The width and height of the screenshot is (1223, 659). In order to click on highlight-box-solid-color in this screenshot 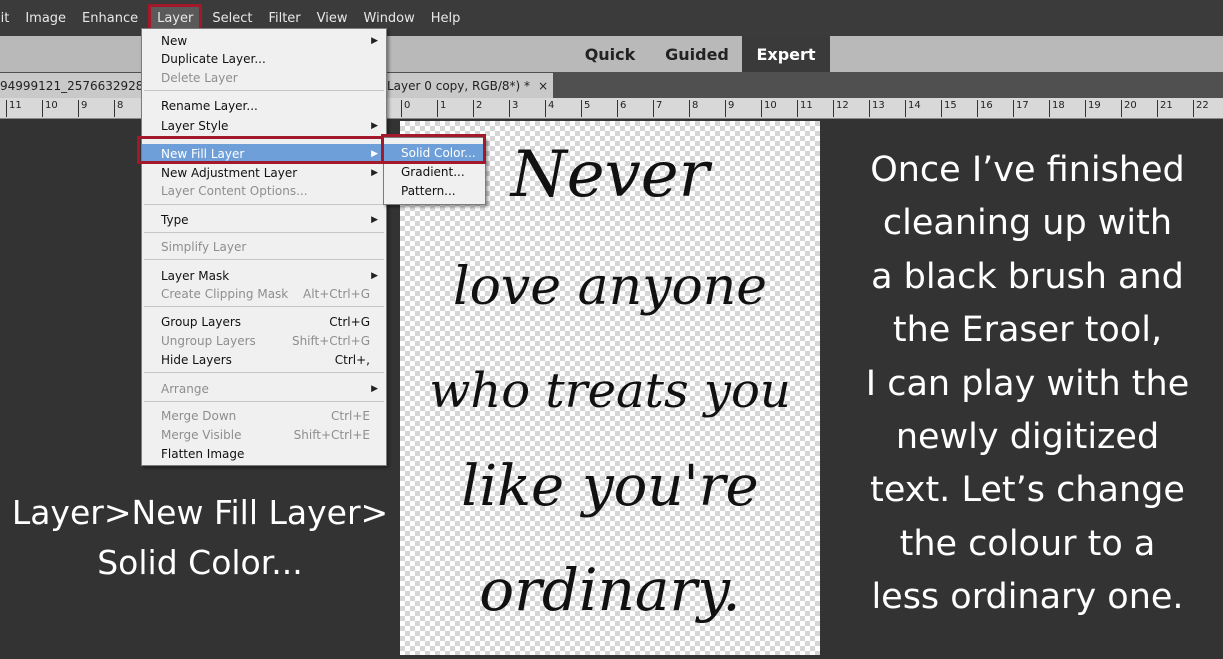, I will do `click(433, 149)`.